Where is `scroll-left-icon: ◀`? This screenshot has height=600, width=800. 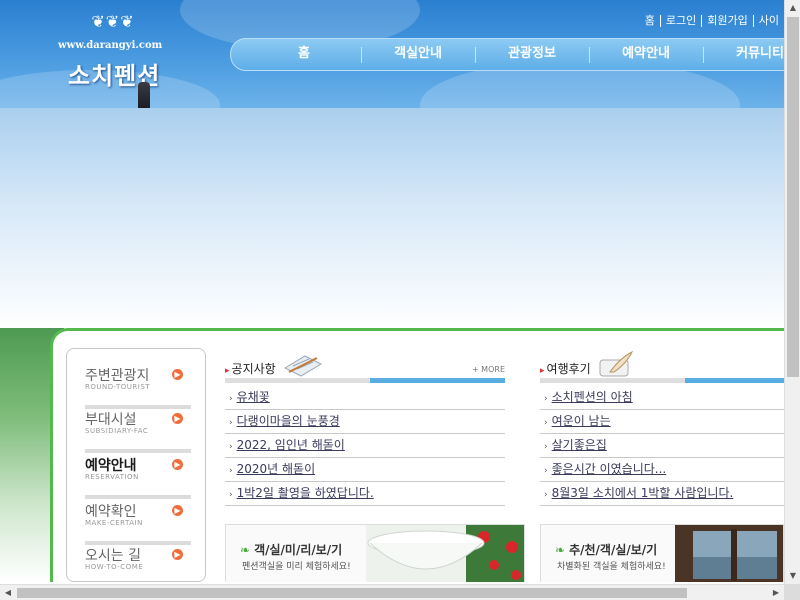 scroll-left-icon: ◀ is located at coordinates (8, 592).